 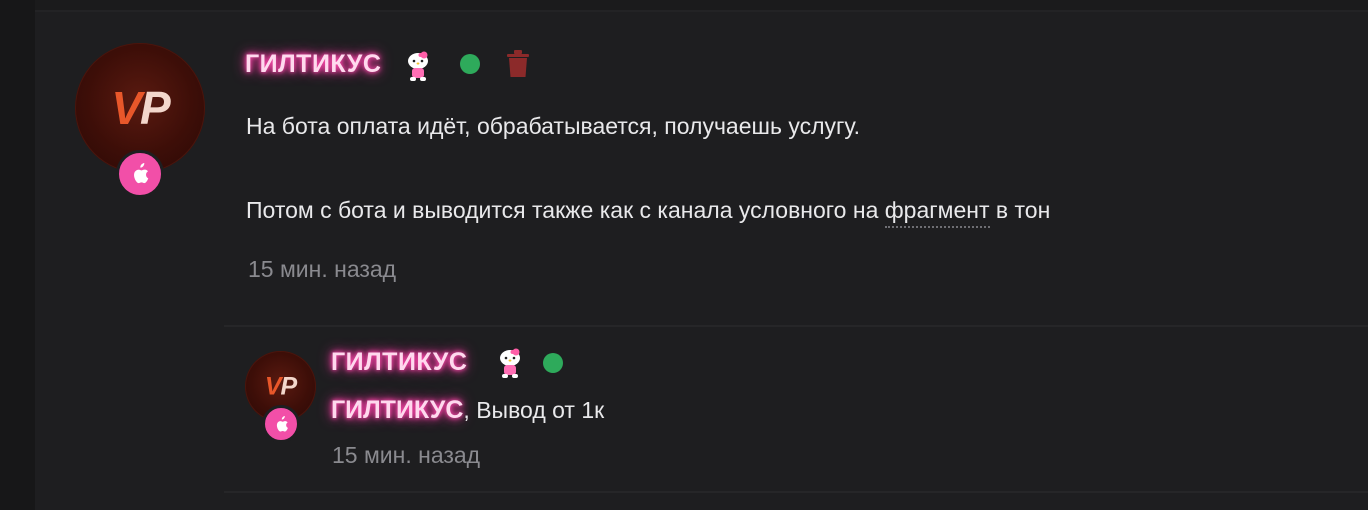 What do you see at coordinates (518, 64) in the screenshot?
I see `trash-icon` at bounding box center [518, 64].